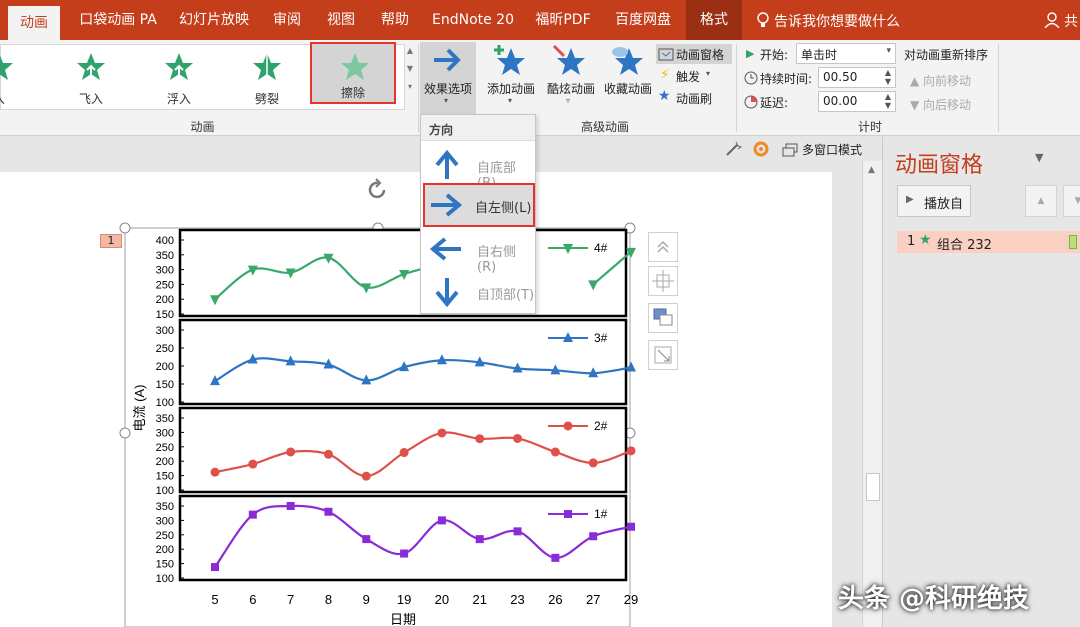 This screenshot has height=627, width=1080. What do you see at coordinates (1039, 157) in the screenshot?
I see `pane-menu-chevron-icon: ▼` at bounding box center [1039, 157].